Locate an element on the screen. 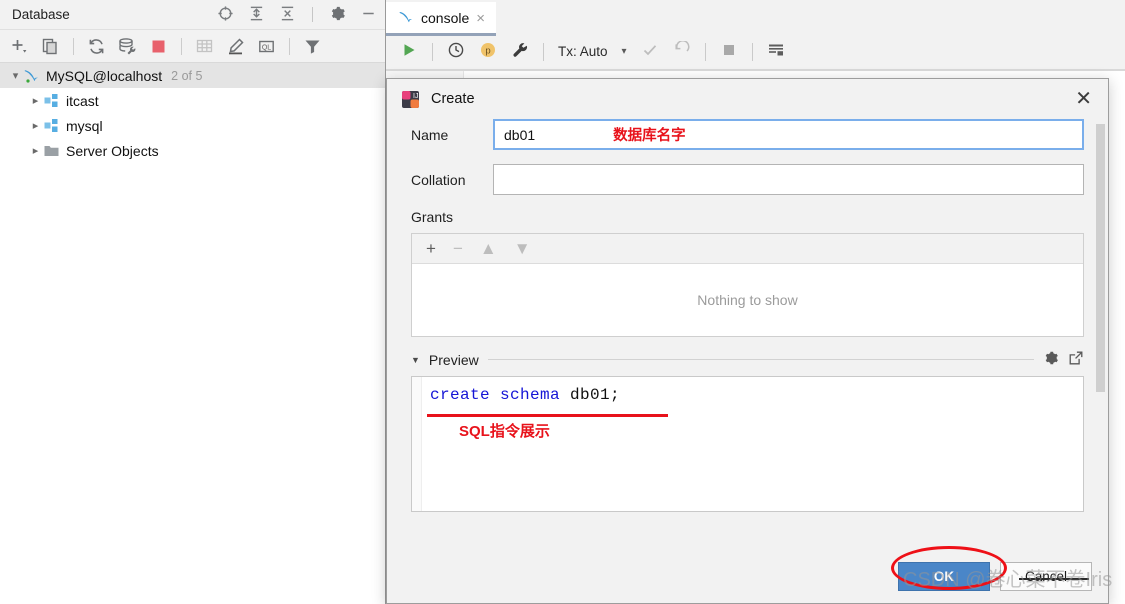 The image size is (1125, 604). tree-node-count-badge: 2 of 5 is located at coordinates (187, 75).